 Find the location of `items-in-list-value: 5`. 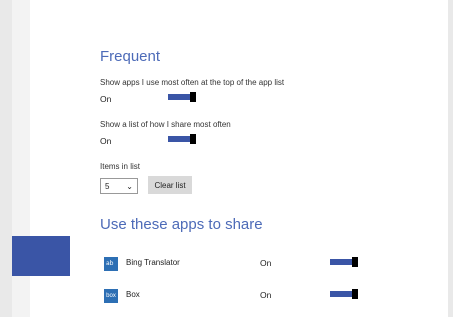

items-in-list-value: 5 is located at coordinates (107, 186).